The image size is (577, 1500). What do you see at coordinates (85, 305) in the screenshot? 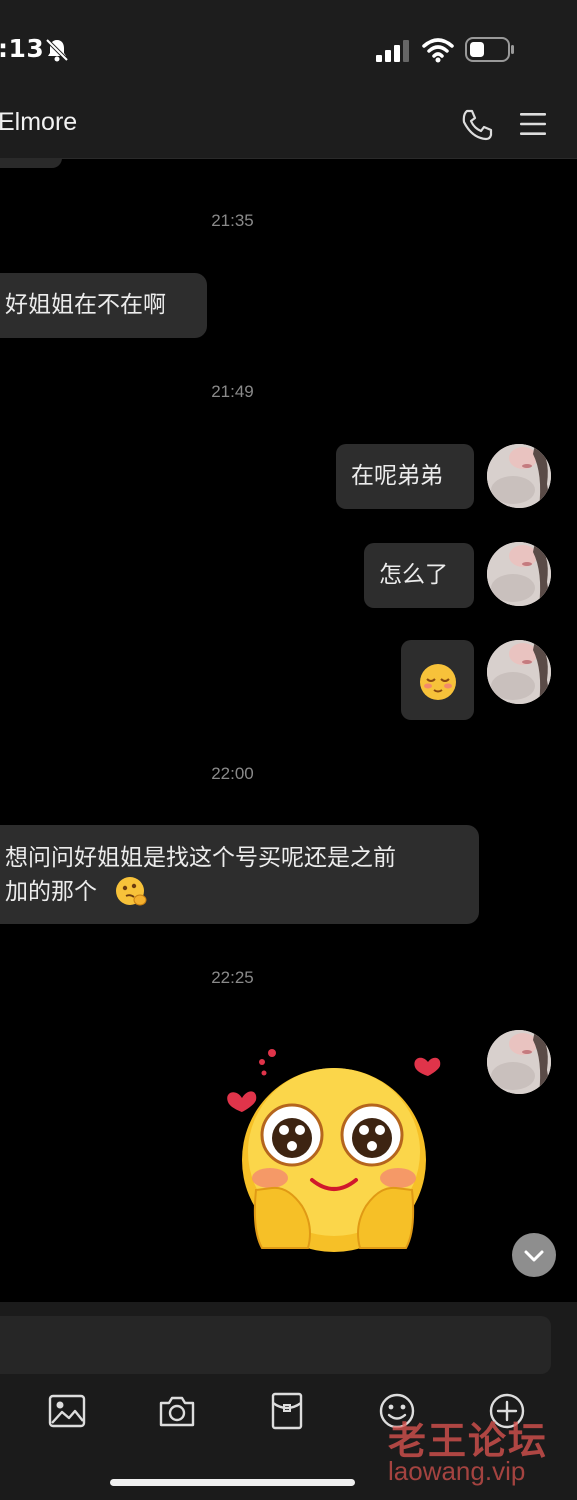
I see `message-text: 好姐姐在不在啊` at bounding box center [85, 305].